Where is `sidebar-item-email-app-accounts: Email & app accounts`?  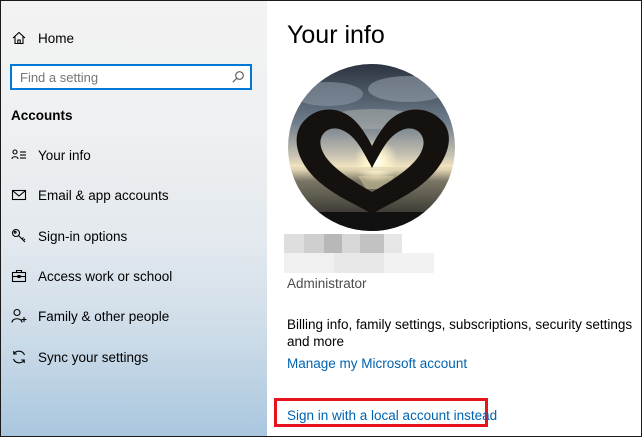 sidebar-item-email-app-accounts: Email & app accounts is located at coordinates (134, 195).